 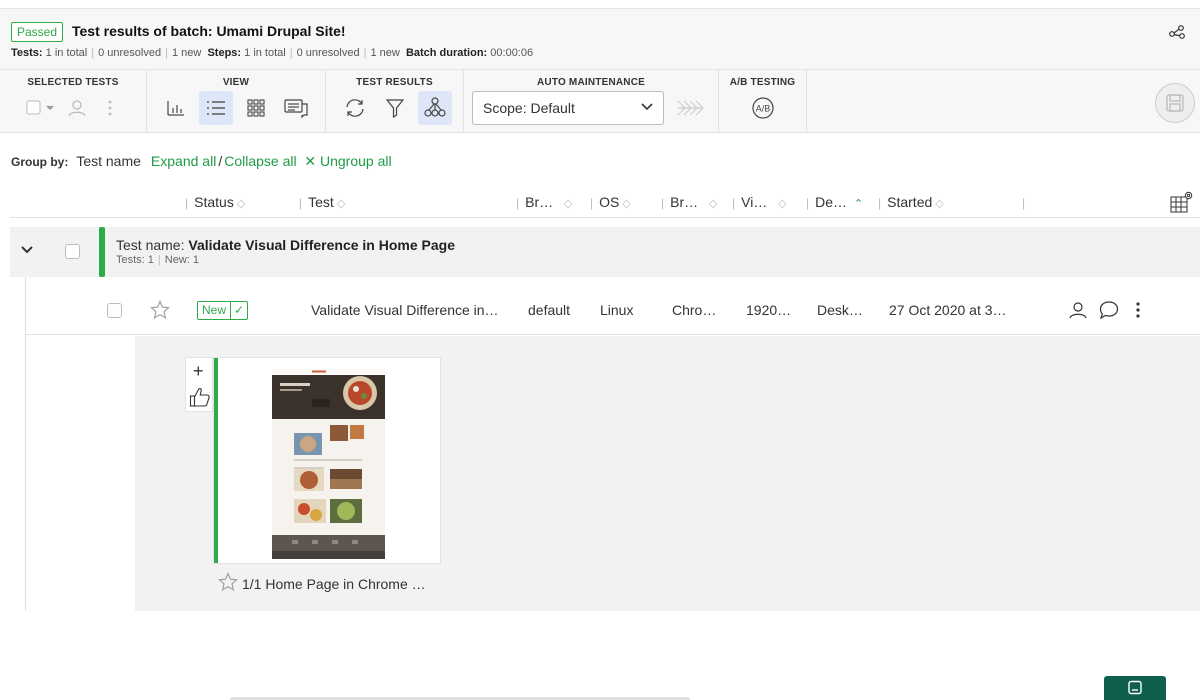 I want to click on tests-label: Tests:, so click(x=27, y=53).